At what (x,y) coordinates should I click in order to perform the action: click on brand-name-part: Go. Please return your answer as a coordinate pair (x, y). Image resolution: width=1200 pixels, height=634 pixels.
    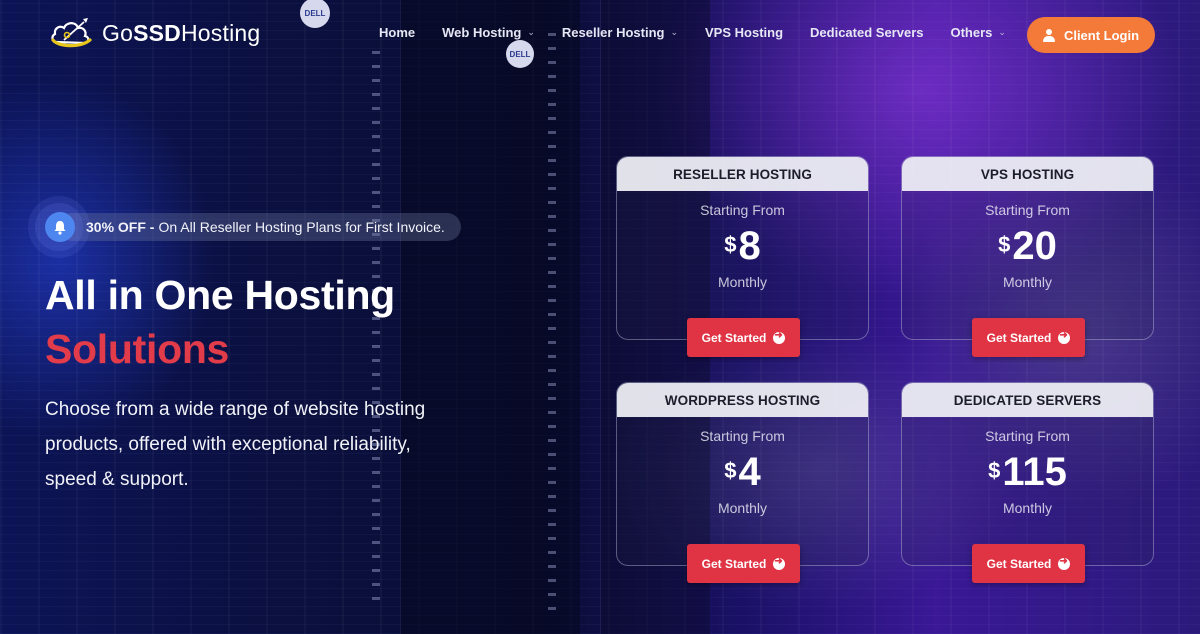
    Looking at the image, I should click on (118, 32).